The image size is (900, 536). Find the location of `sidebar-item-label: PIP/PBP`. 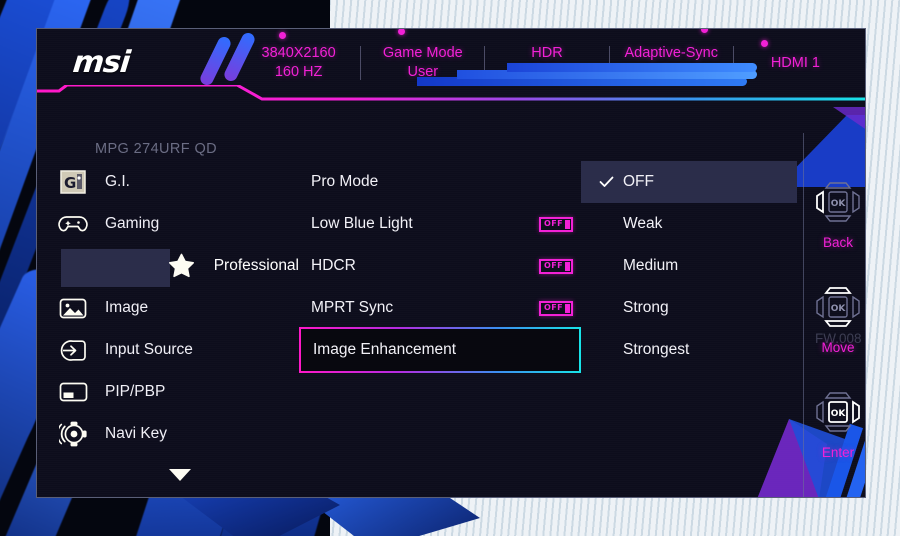

sidebar-item-label: PIP/PBP is located at coordinates (135, 391).